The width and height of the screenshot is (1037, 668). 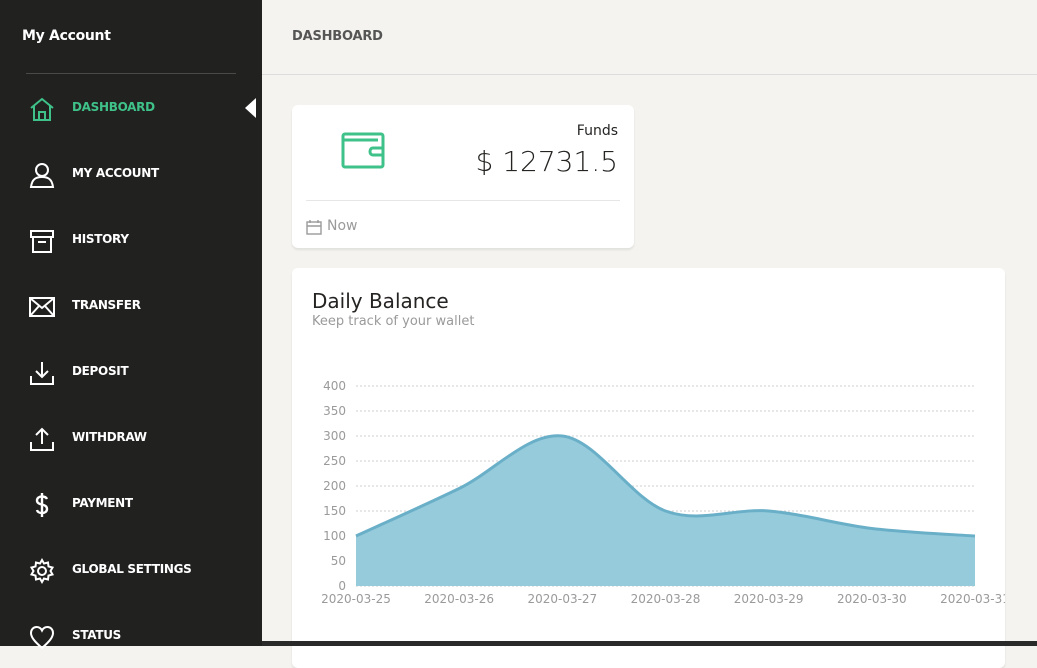 I want to click on card-divider, so click(x=463, y=200).